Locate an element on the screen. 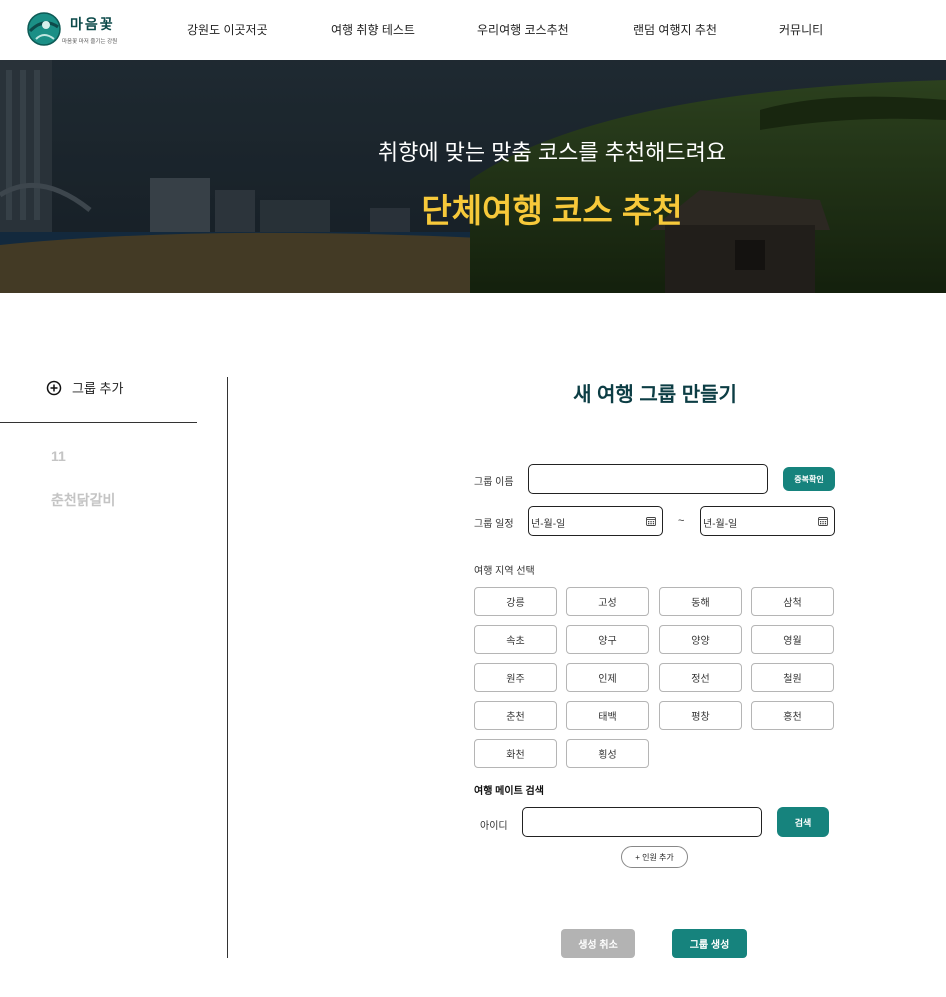 Image resolution: width=946 pixels, height=997 pixels. sidebar-group-item: 춘천닭갈비 is located at coordinates (83, 500).